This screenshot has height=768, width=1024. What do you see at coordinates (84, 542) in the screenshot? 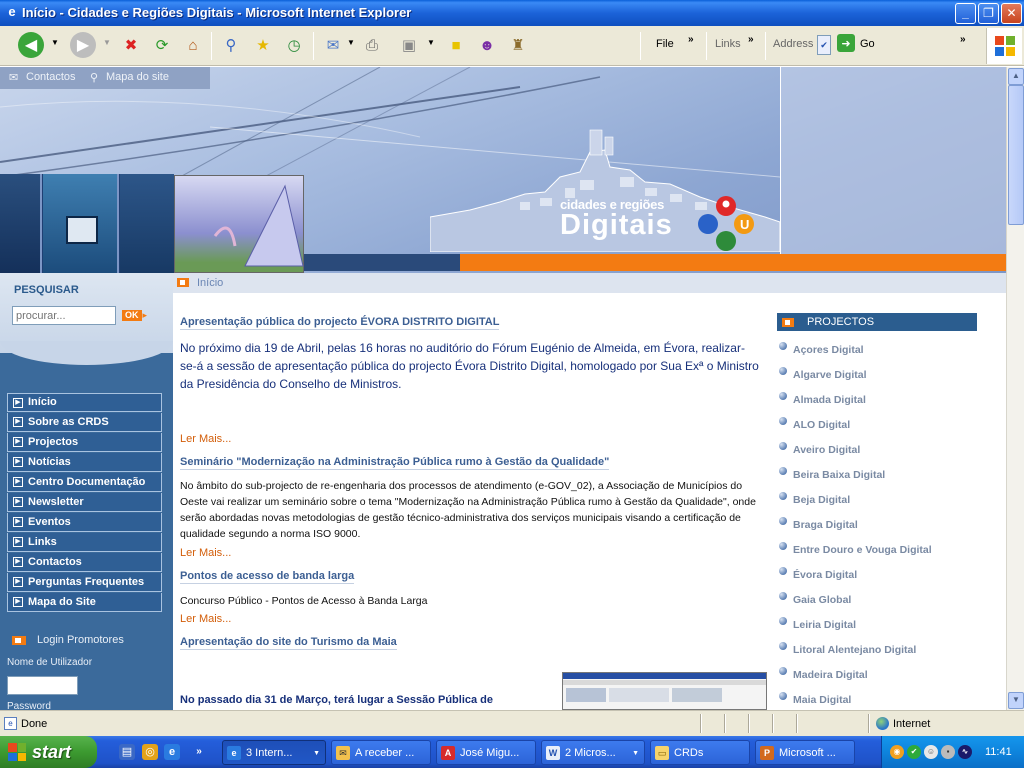
I see `nav-item-links: ▶ Links` at bounding box center [84, 542].